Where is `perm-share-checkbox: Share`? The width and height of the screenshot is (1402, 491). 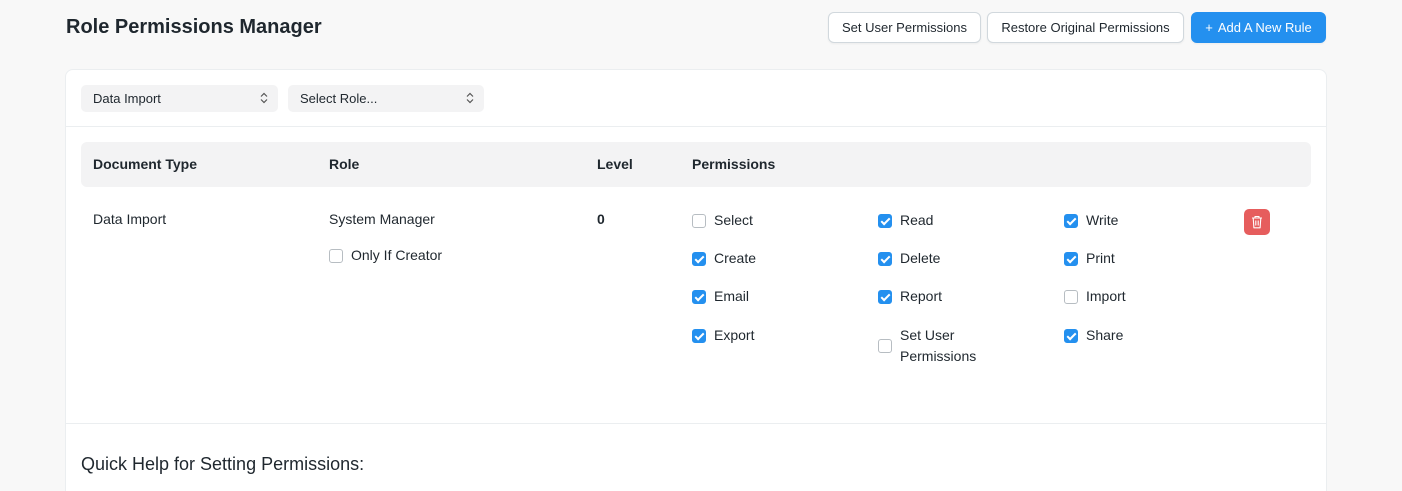 perm-share-checkbox: Share is located at coordinates (1093, 335).